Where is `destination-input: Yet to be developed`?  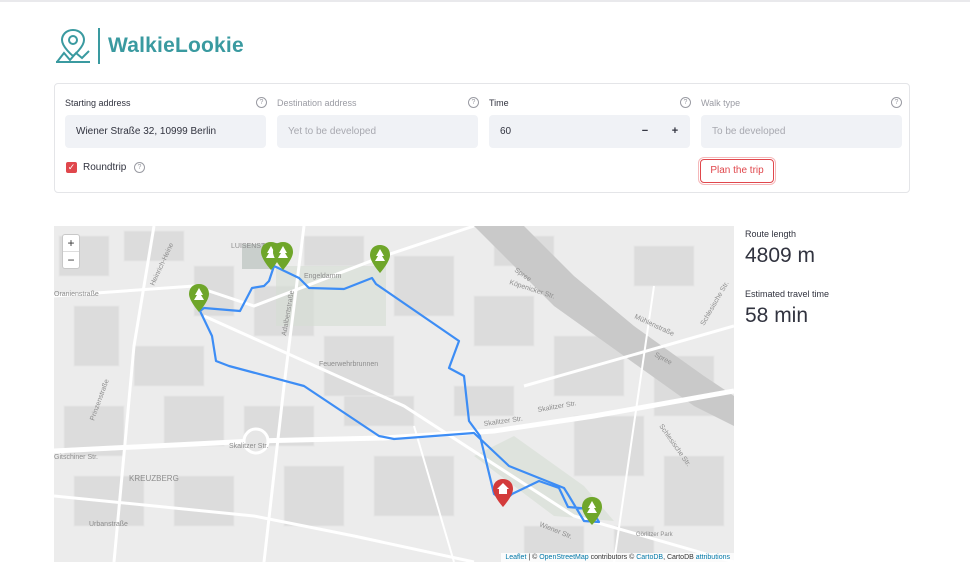 destination-input: Yet to be developed is located at coordinates (377, 131).